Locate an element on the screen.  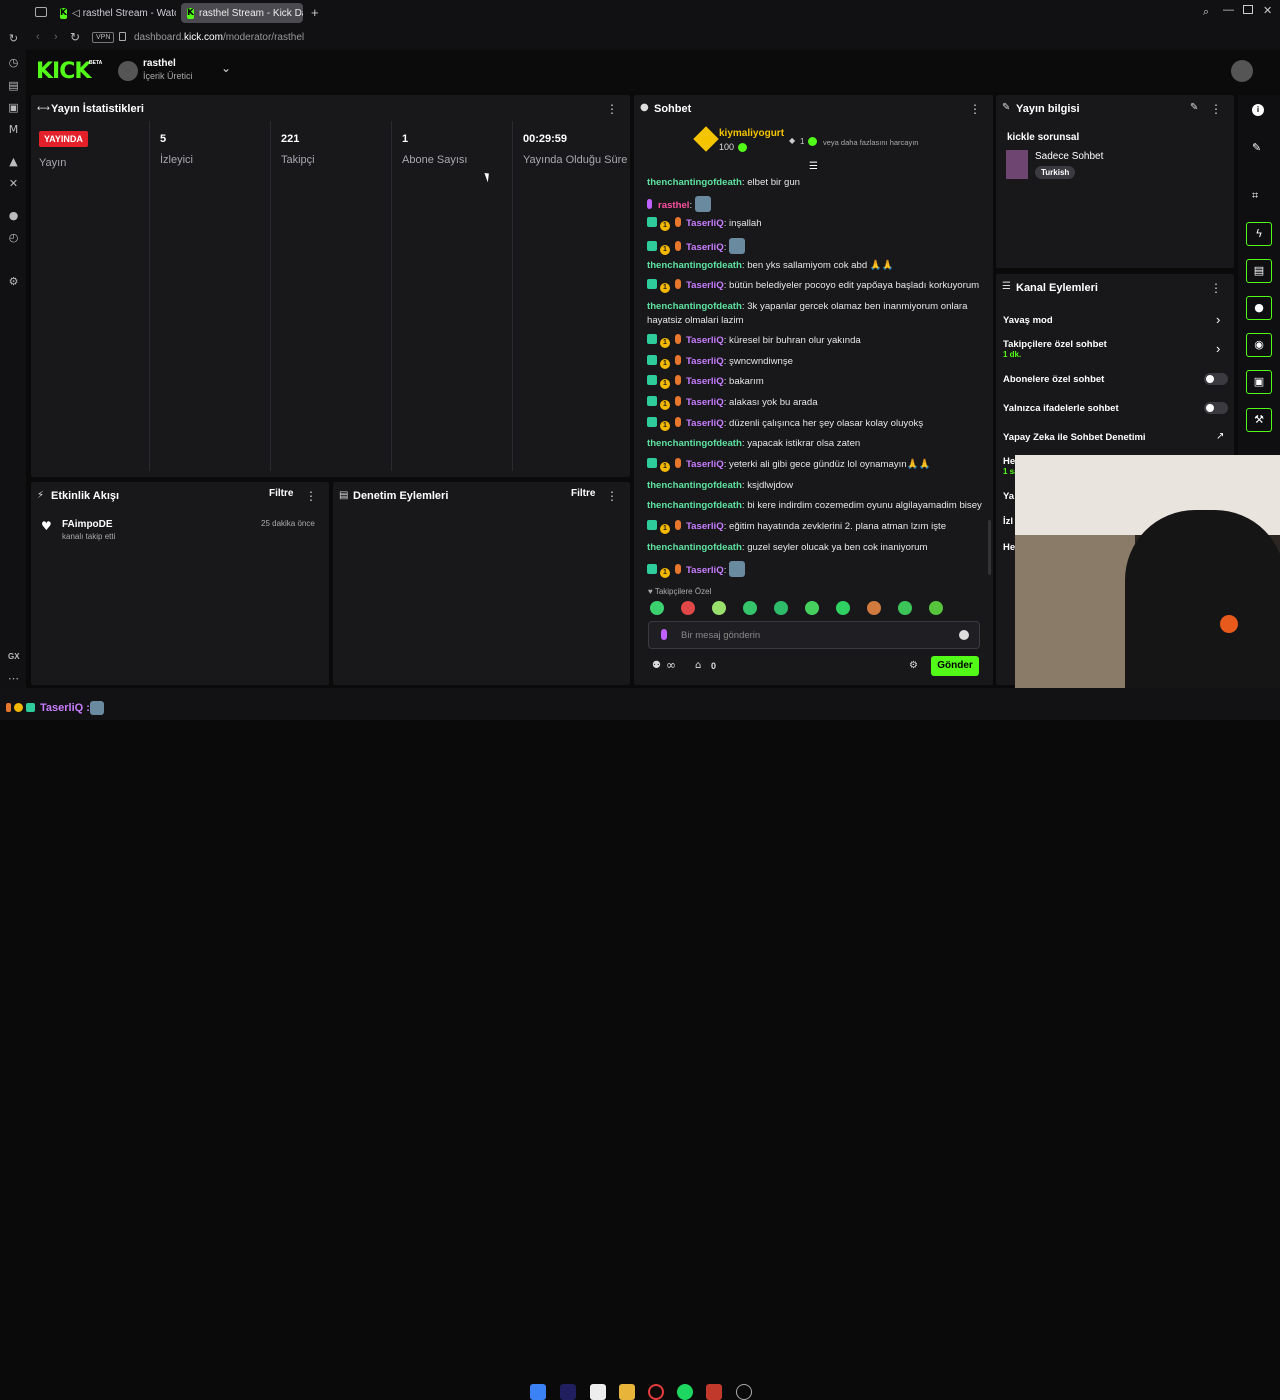
store-icon: ⌂ is located at coordinates (698, 665).